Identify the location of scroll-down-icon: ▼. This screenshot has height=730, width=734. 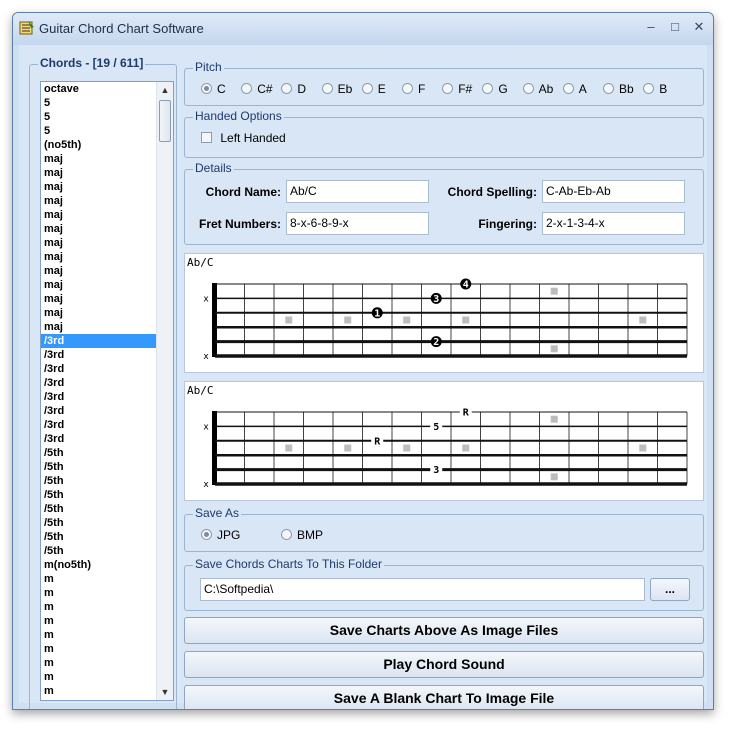
(165, 692).